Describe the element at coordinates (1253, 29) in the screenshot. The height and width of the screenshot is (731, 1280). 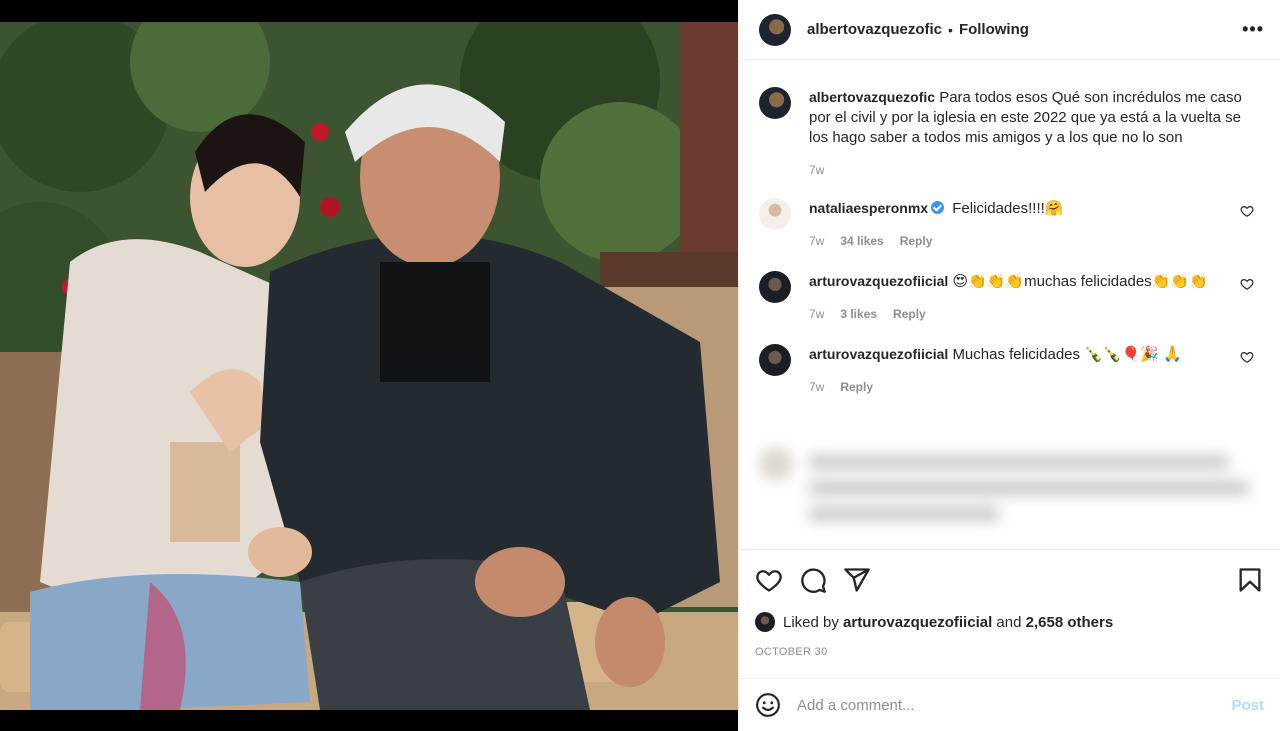
I see `more-options-icon: •••` at that location.